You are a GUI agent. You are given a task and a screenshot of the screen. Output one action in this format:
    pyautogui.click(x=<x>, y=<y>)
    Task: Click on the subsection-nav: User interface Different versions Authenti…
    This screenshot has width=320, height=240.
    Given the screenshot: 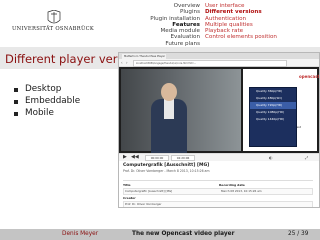 What is the action you would take?
    pyautogui.click(x=241, y=22)
    